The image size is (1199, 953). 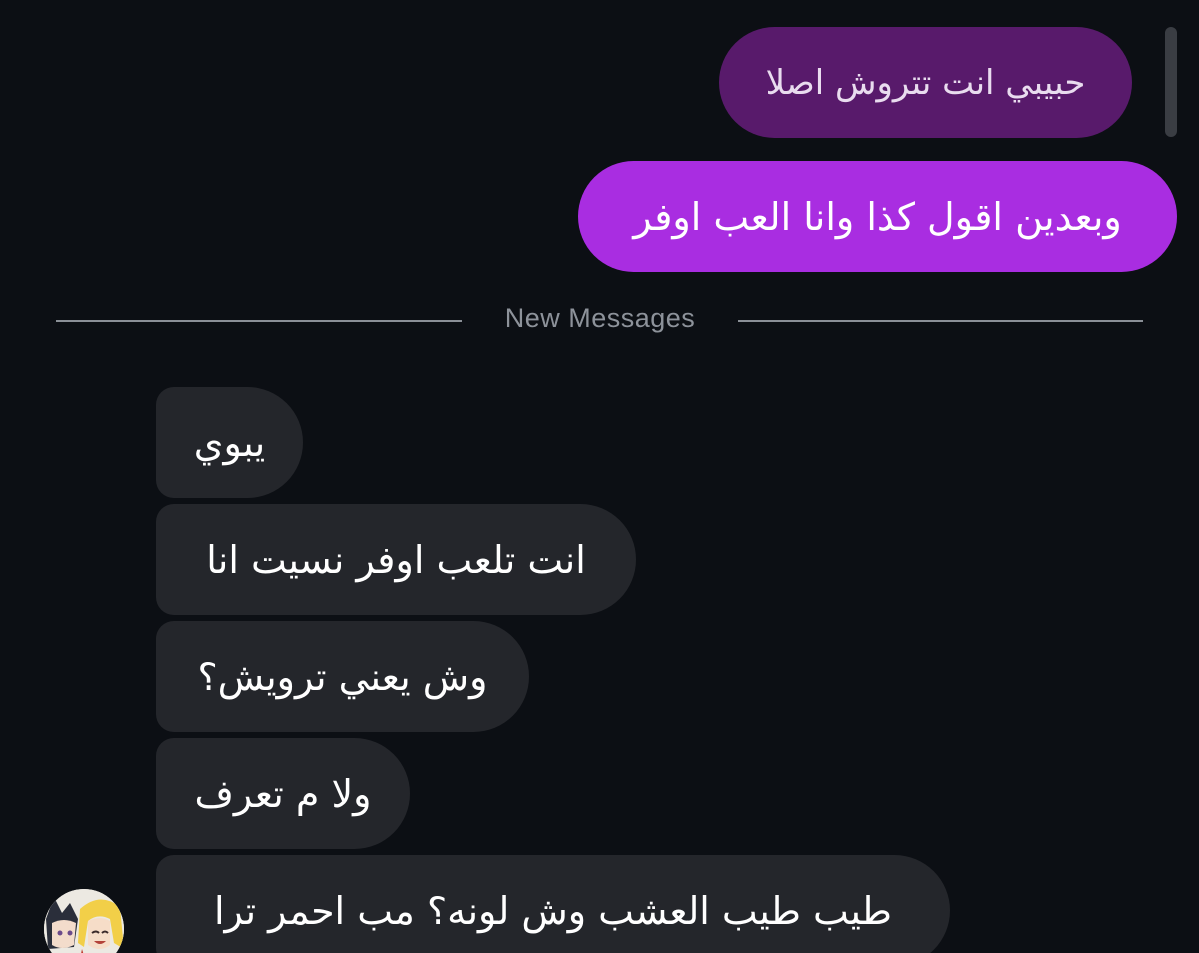 I want to click on received-message-text: طيب طيب العشب وش لونه؟ مب احمر ترا, so click(x=553, y=910).